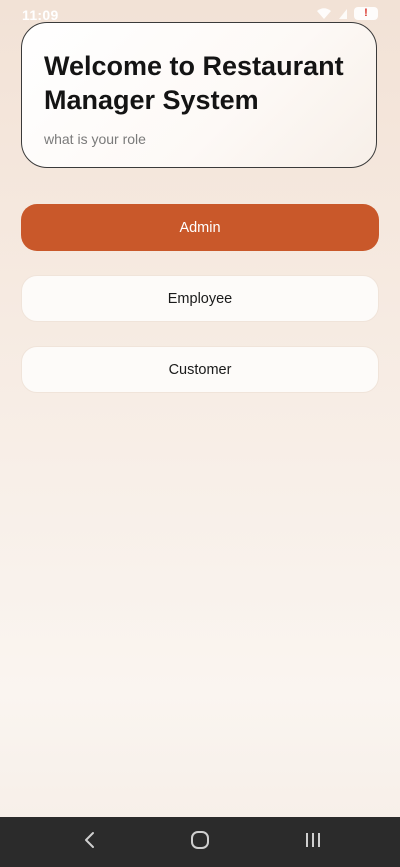  What do you see at coordinates (95, 139) in the screenshot?
I see `role-prompt: what is your role` at bounding box center [95, 139].